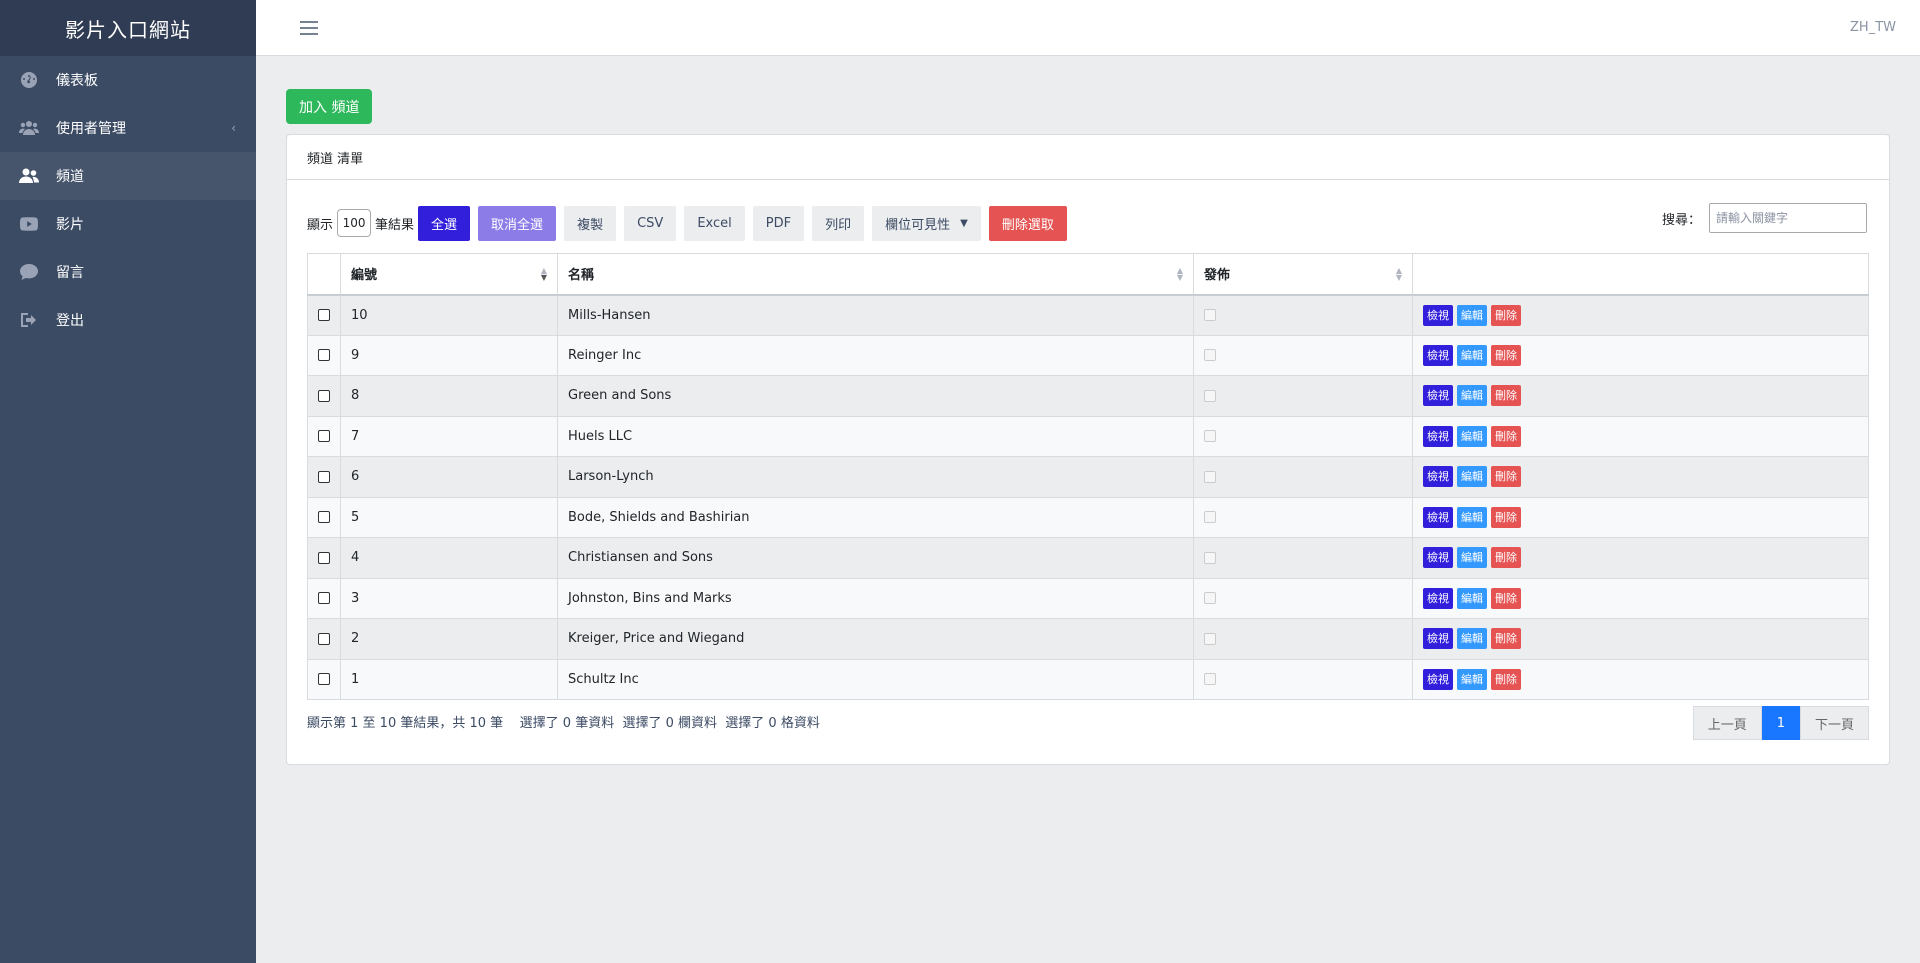 The width and height of the screenshot is (1920, 963). What do you see at coordinates (444, 223) in the screenshot?
I see `select-all-button: 全選` at bounding box center [444, 223].